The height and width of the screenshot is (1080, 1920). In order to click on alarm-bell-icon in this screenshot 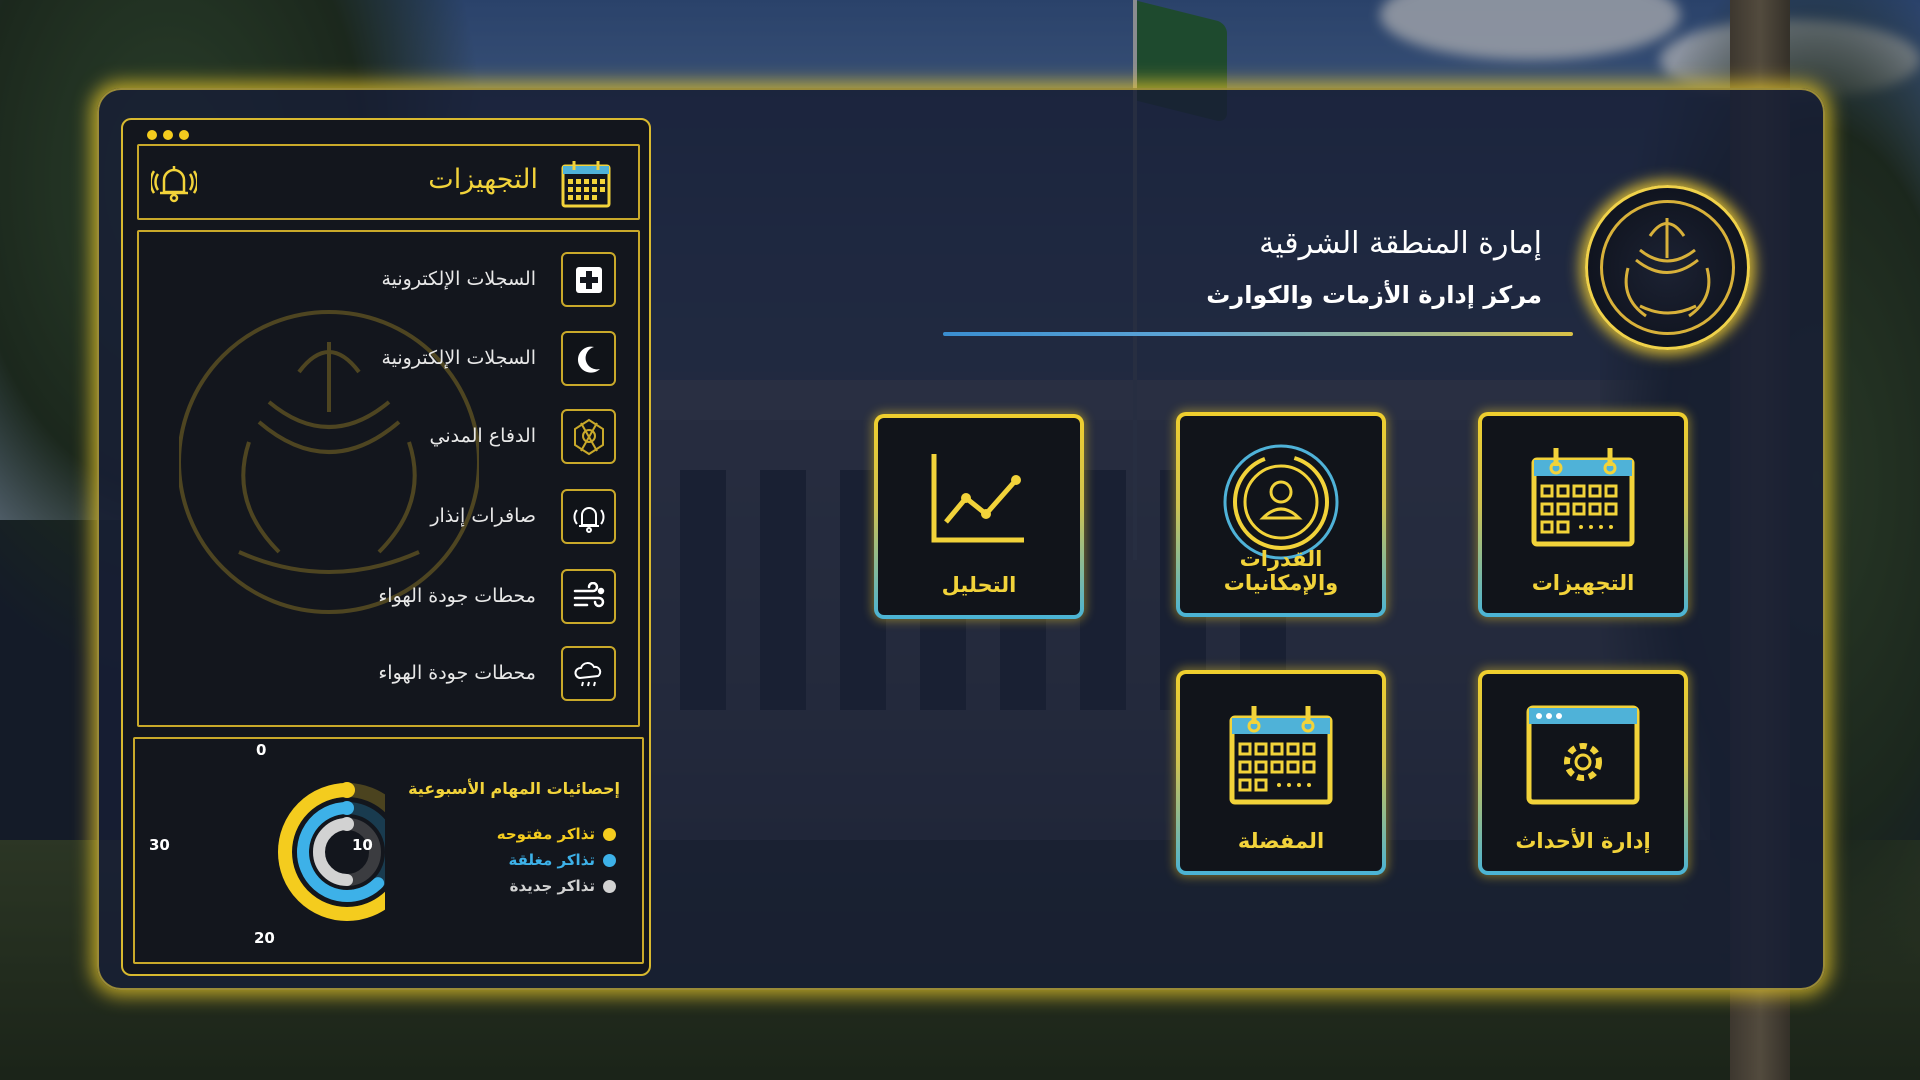, I will do `click(174, 185)`.